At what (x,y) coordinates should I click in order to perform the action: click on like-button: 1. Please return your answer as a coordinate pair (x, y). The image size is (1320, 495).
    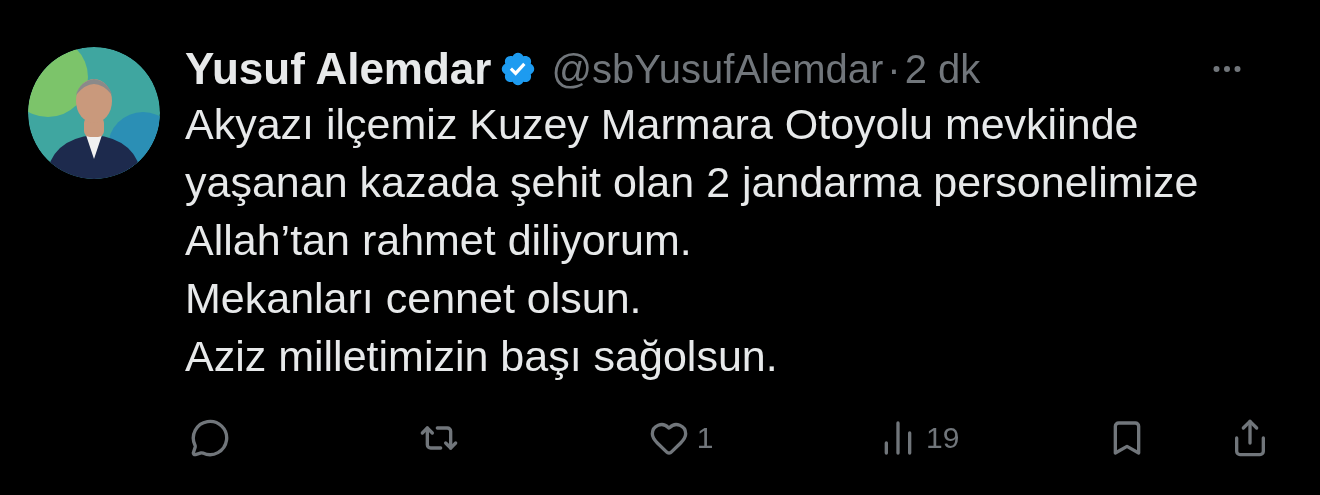
    Looking at the image, I should click on (763, 437).